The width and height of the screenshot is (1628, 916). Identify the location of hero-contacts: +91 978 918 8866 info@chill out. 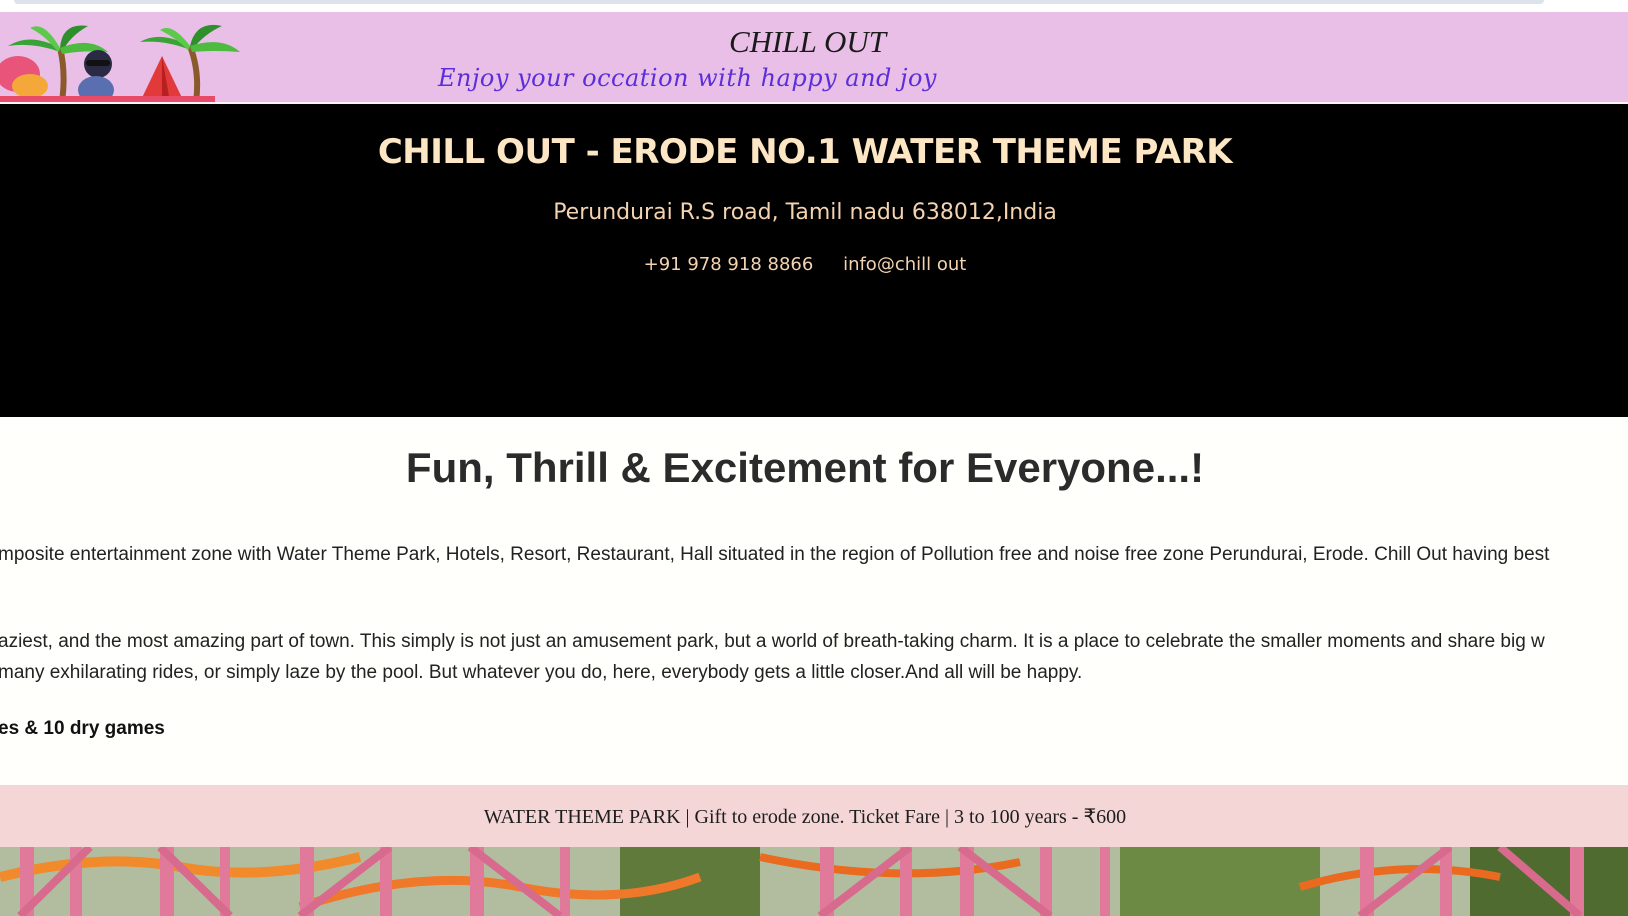
(805, 264).